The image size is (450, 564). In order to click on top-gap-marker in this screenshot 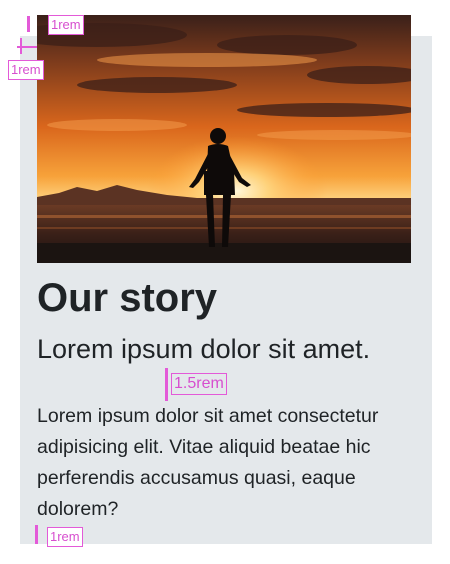, I will do `click(28, 24)`.